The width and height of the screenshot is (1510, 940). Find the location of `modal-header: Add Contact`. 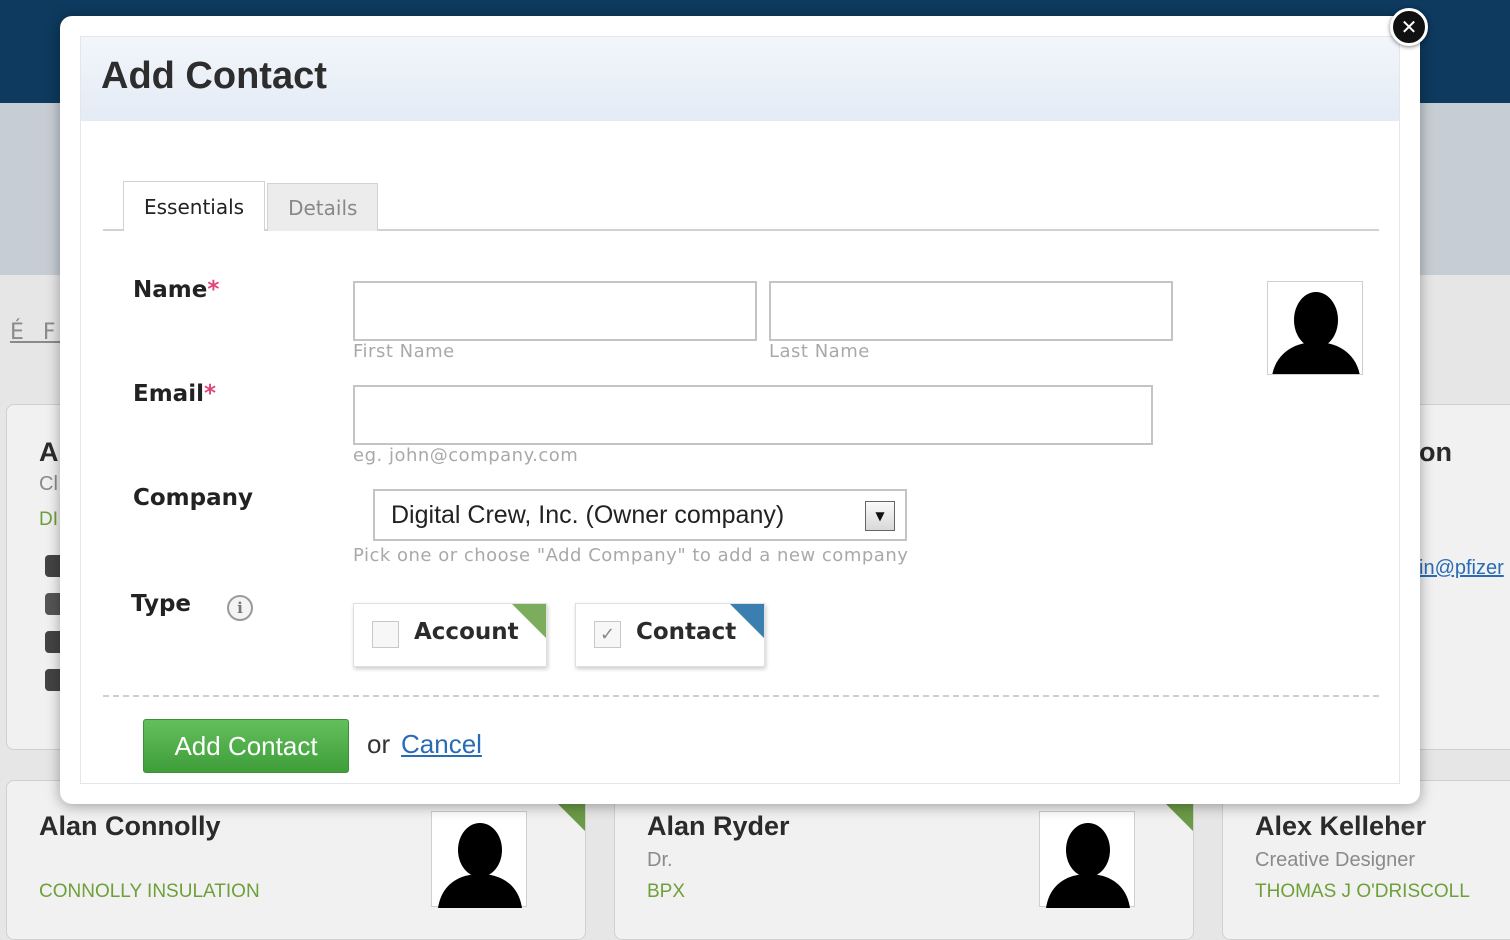

modal-header: Add Contact is located at coordinates (740, 79).